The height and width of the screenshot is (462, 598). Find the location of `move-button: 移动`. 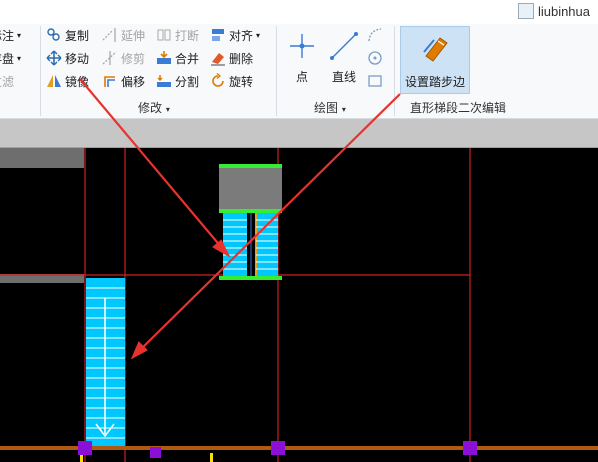

move-button: 移动 is located at coordinates (67, 58).